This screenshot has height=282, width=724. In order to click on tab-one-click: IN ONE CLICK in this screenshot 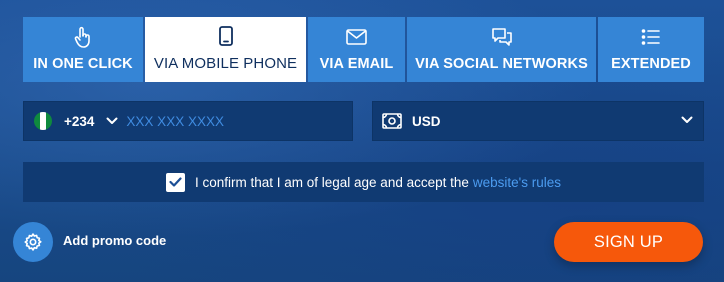, I will do `click(83, 49)`.